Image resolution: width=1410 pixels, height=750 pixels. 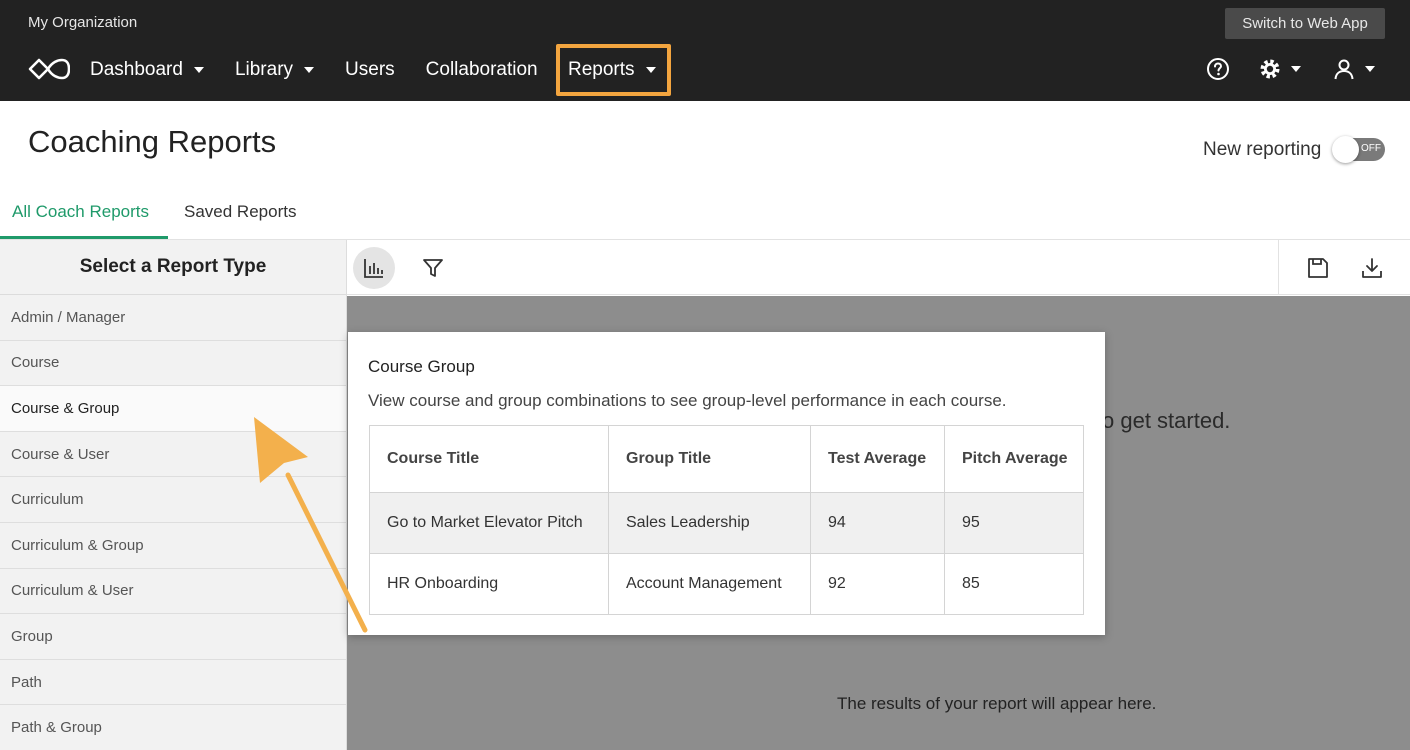 What do you see at coordinates (173, 592) in the screenshot?
I see `sidebar-item-curriculum-user: Curriculum & User` at bounding box center [173, 592].